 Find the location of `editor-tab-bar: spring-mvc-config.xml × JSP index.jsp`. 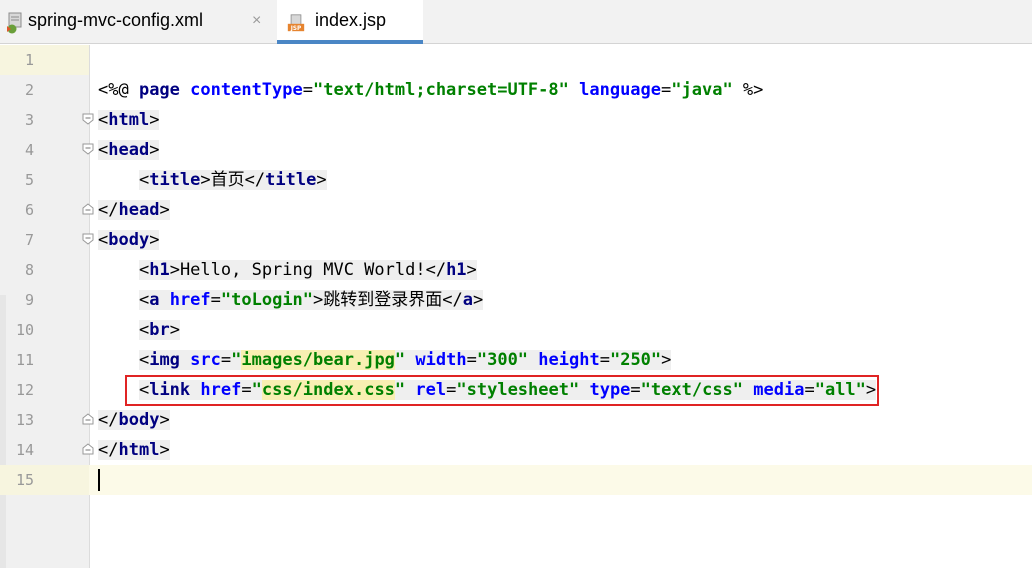

editor-tab-bar: spring-mvc-config.xml × JSP index.jsp is located at coordinates (516, 22).